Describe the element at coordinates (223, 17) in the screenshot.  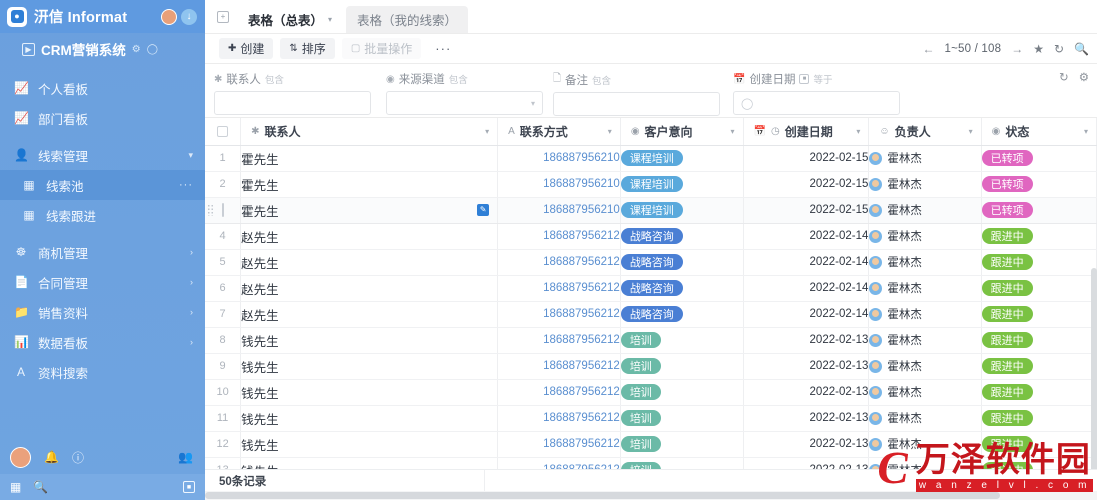
I see `add-tab-icon: +` at that location.